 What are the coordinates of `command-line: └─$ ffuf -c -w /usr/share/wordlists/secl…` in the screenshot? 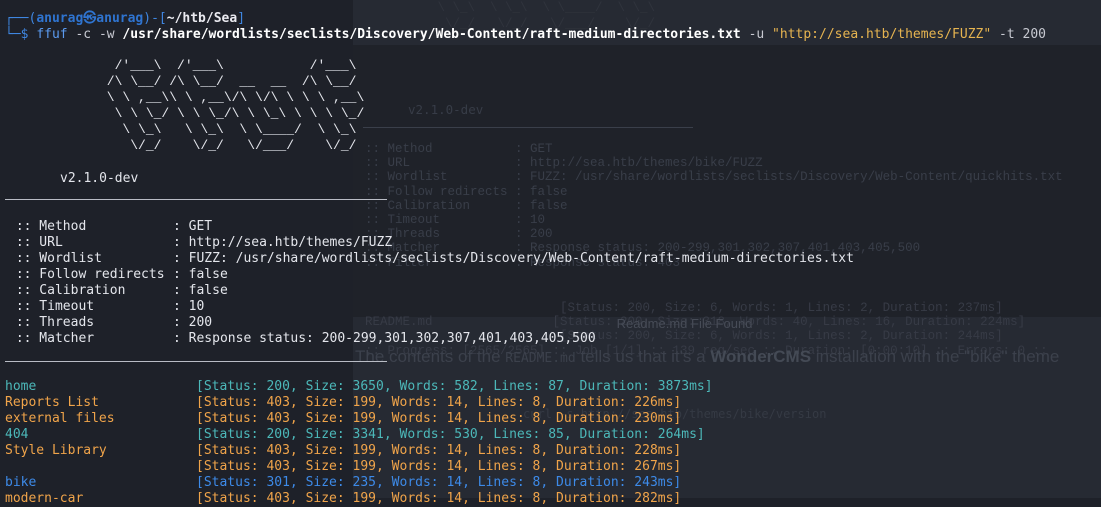 It's located at (525, 34).